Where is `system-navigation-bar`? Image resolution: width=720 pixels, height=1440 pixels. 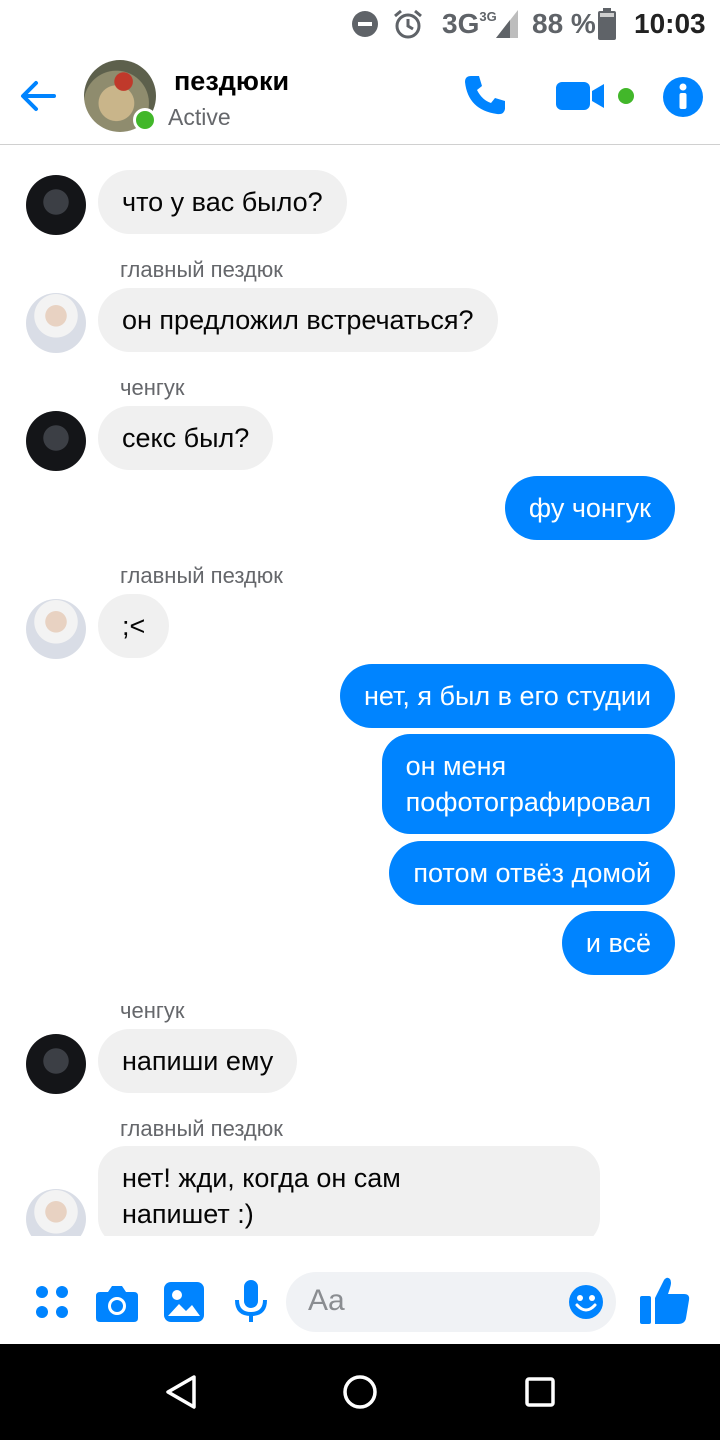
system-navigation-bar is located at coordinates (360, 1392).